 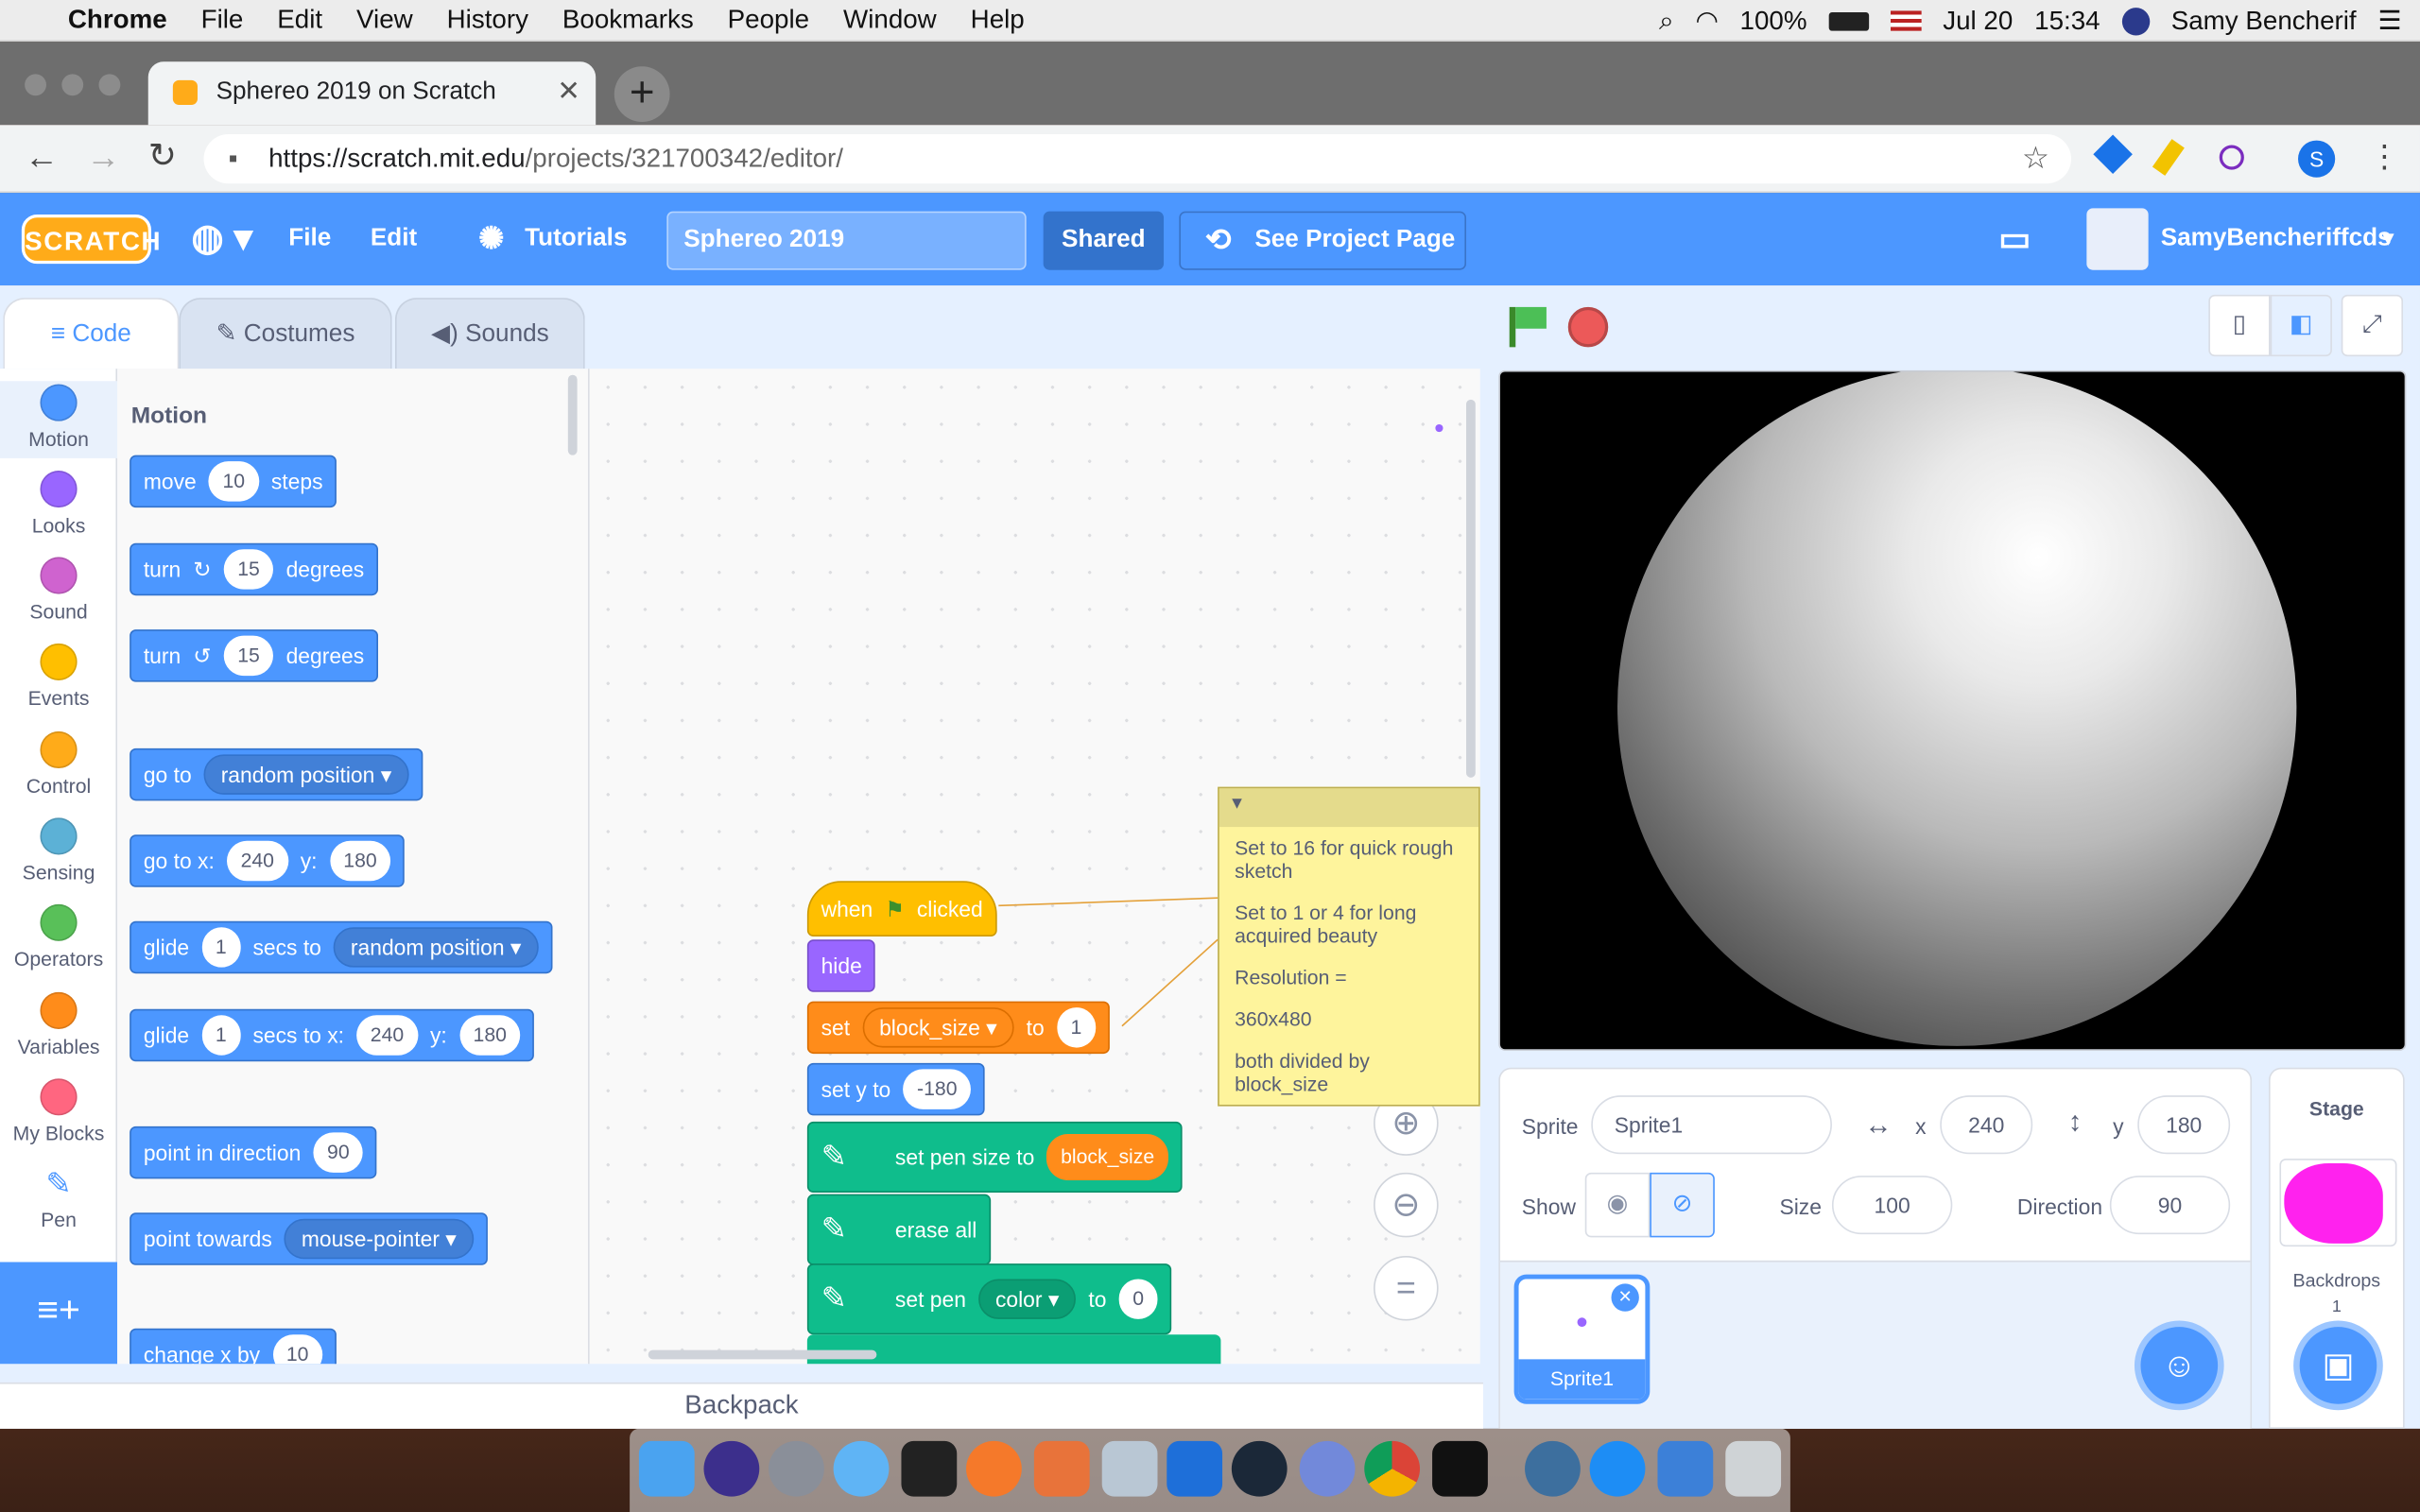 I want to click on chrome-profile-icon: S, so click(x=2317, y=159).